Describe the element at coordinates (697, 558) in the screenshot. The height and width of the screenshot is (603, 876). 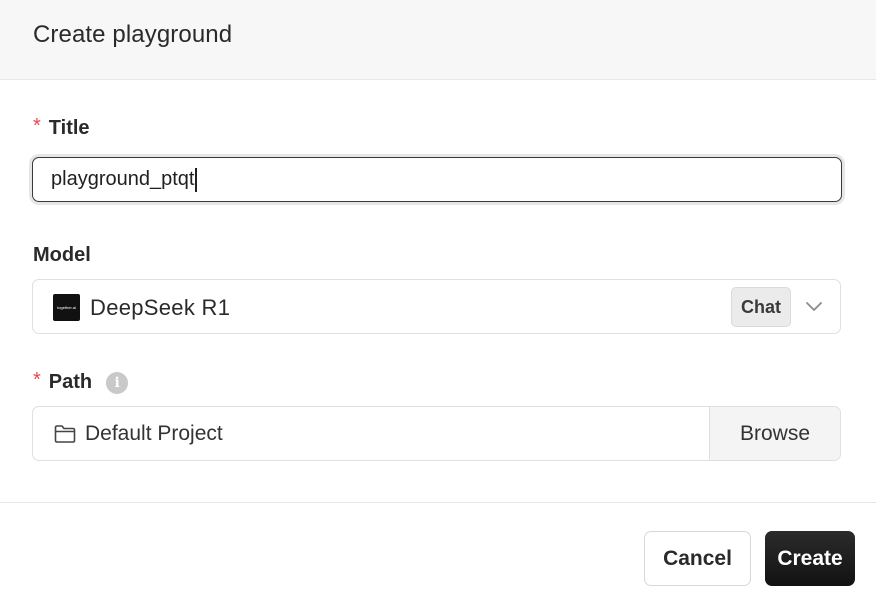
I see `cancel-button: Cancel` at that location.